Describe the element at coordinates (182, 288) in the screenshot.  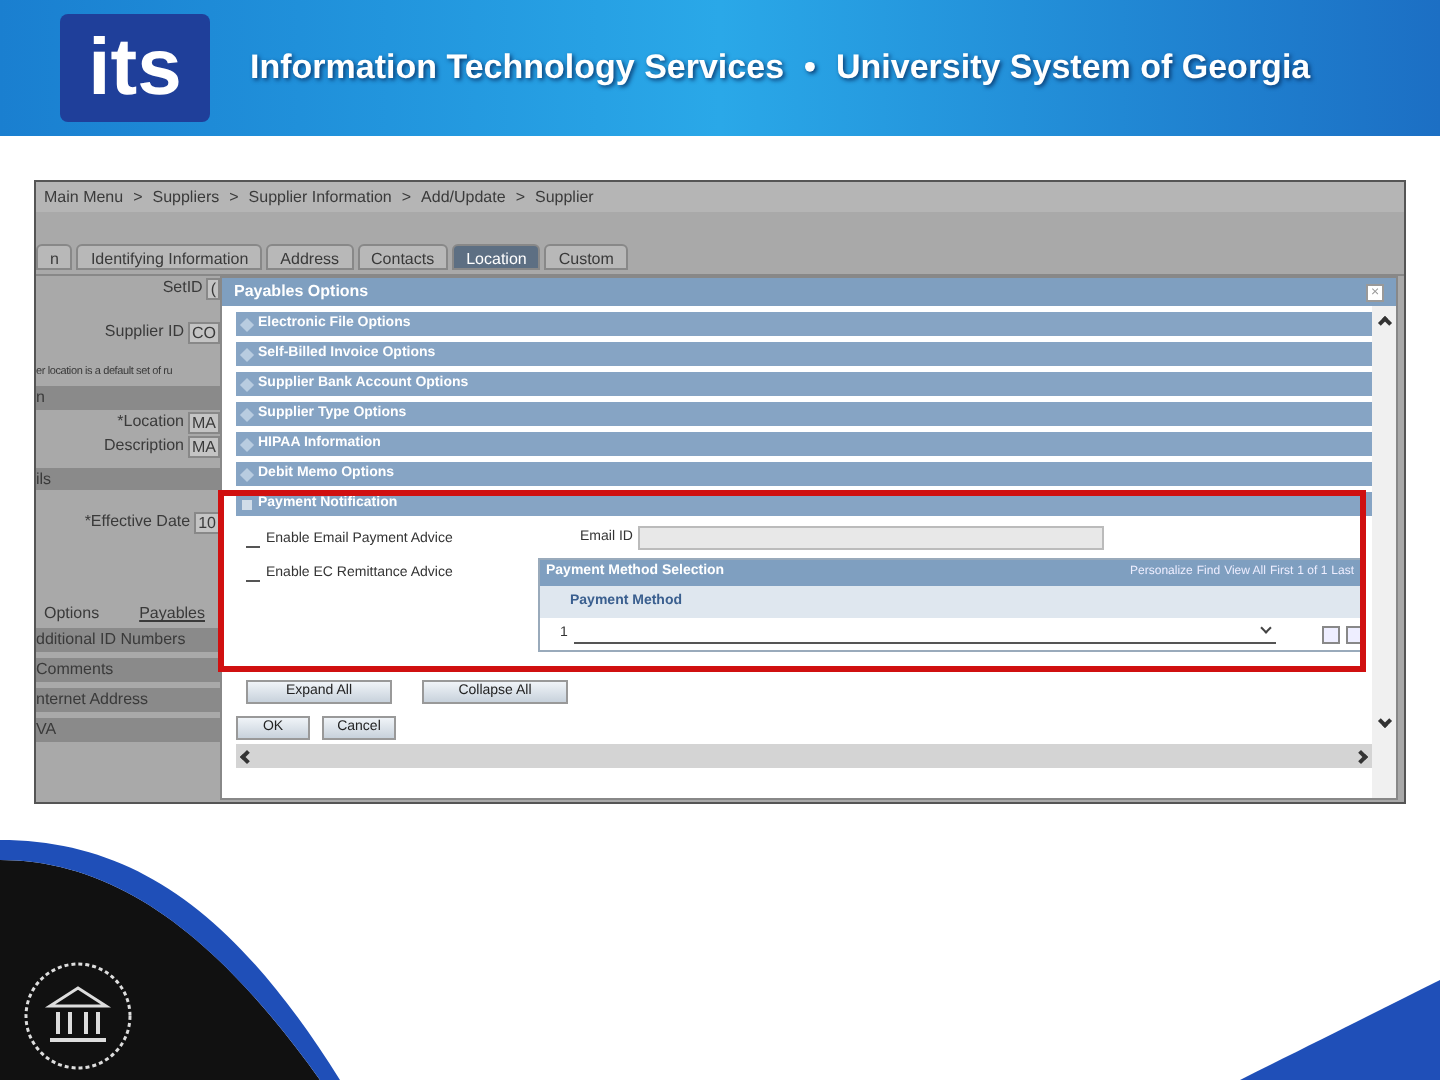
I see `field-label: SetID` at that location.